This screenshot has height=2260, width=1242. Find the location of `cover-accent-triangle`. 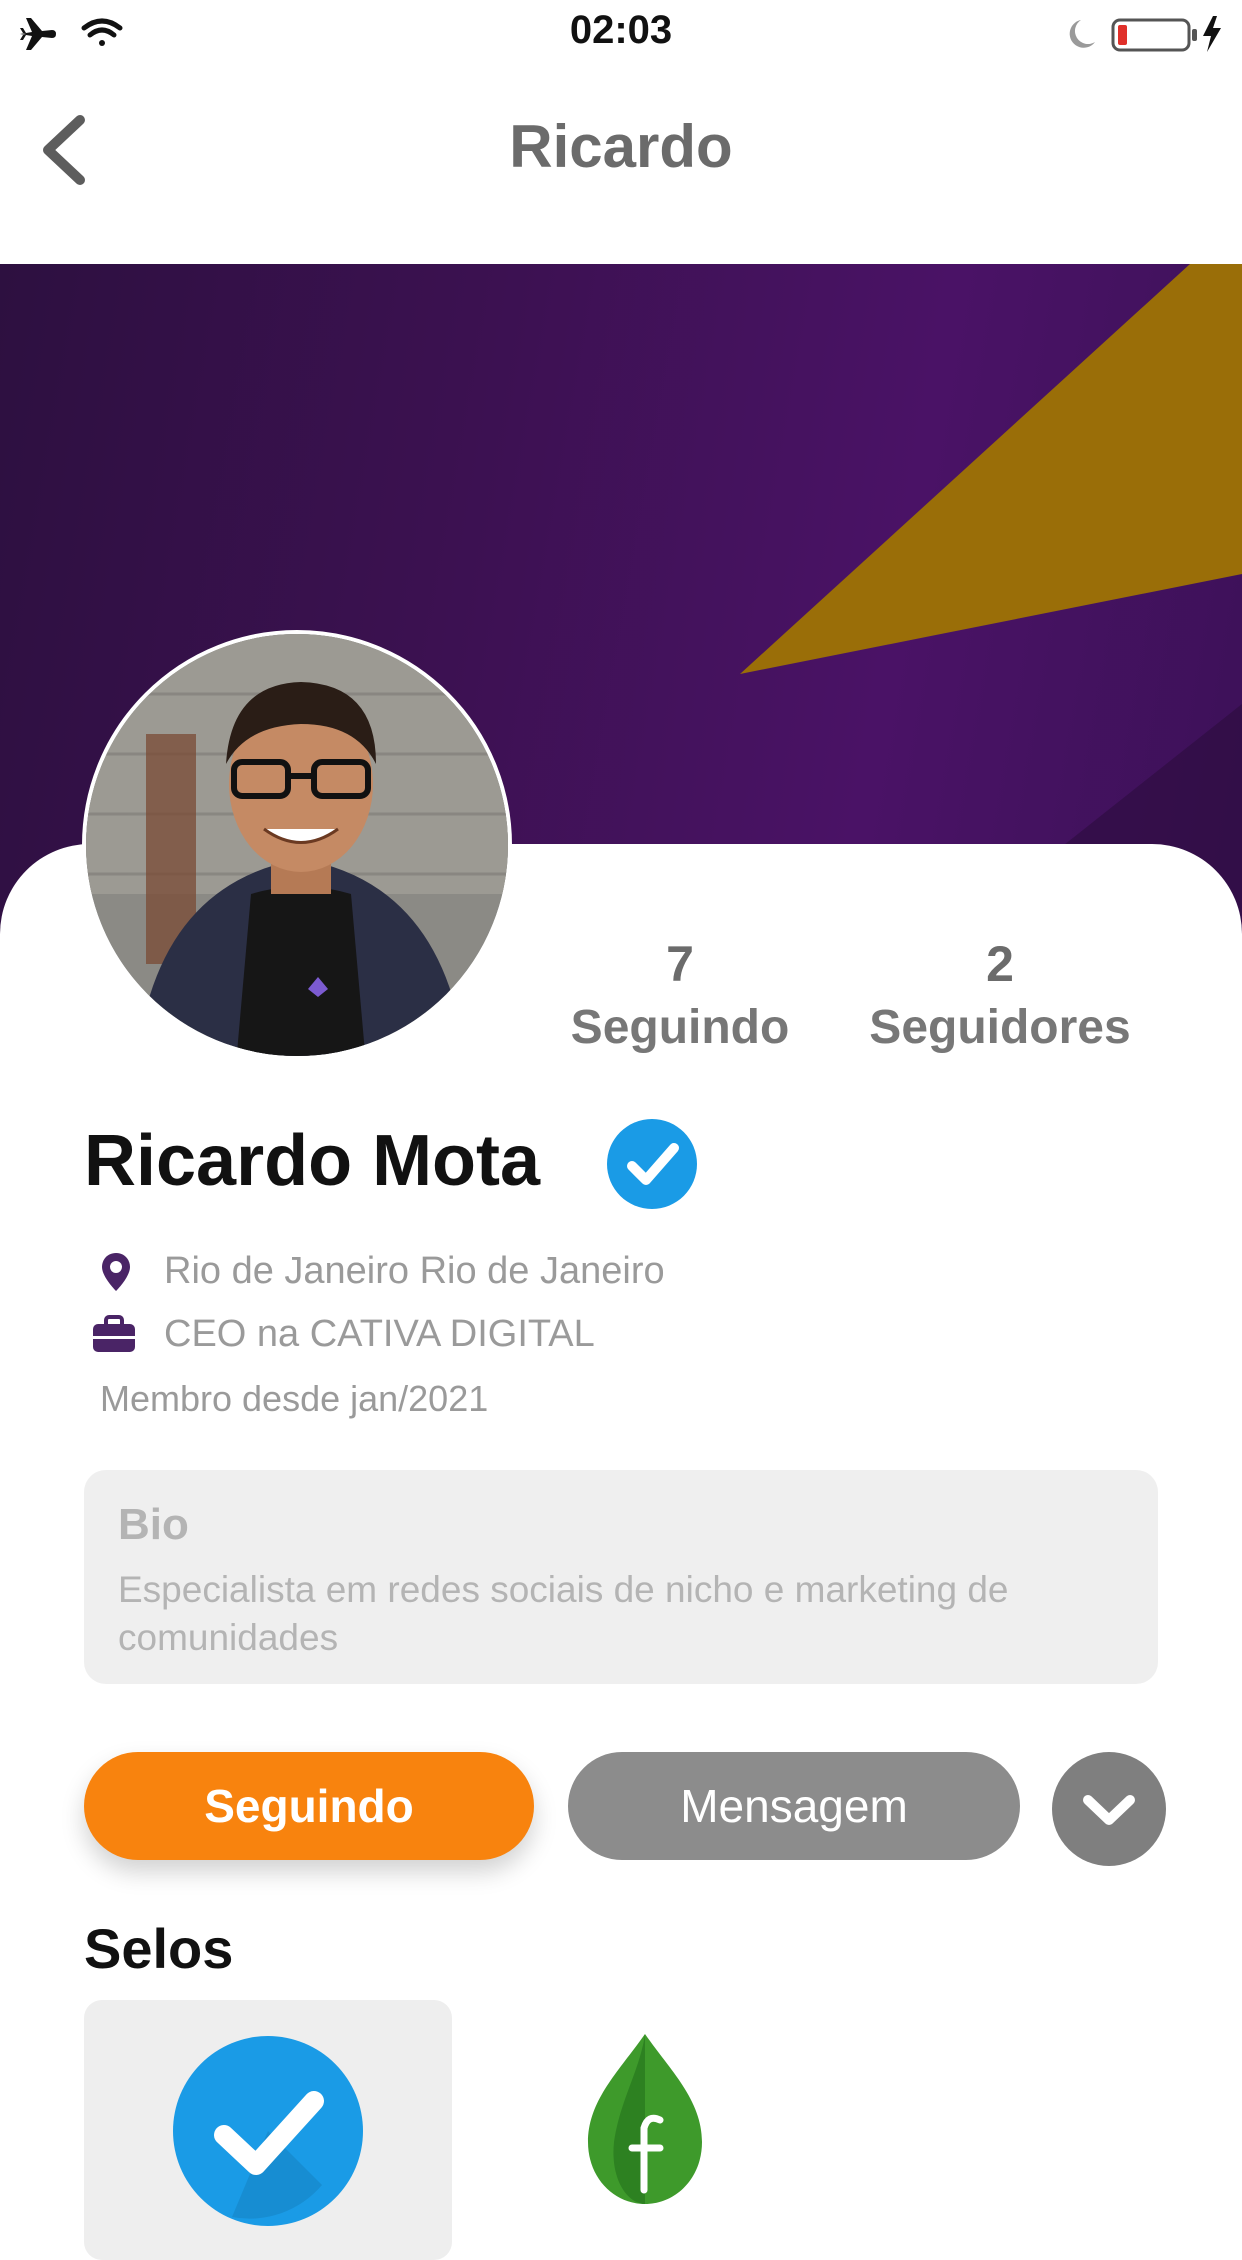

cover-accent-triangle is located at coordinates (991, 469).